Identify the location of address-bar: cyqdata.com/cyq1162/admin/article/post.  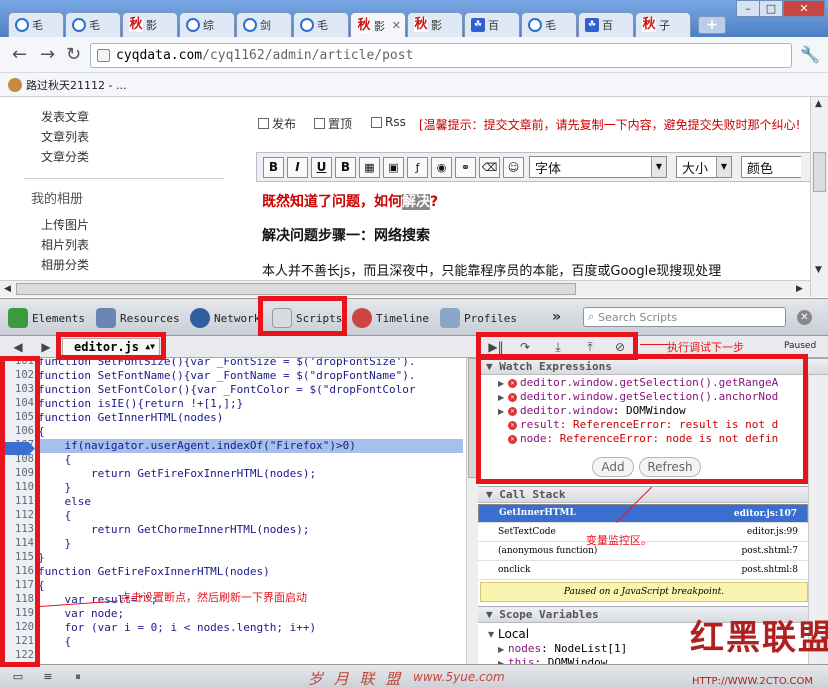
(441, 55).